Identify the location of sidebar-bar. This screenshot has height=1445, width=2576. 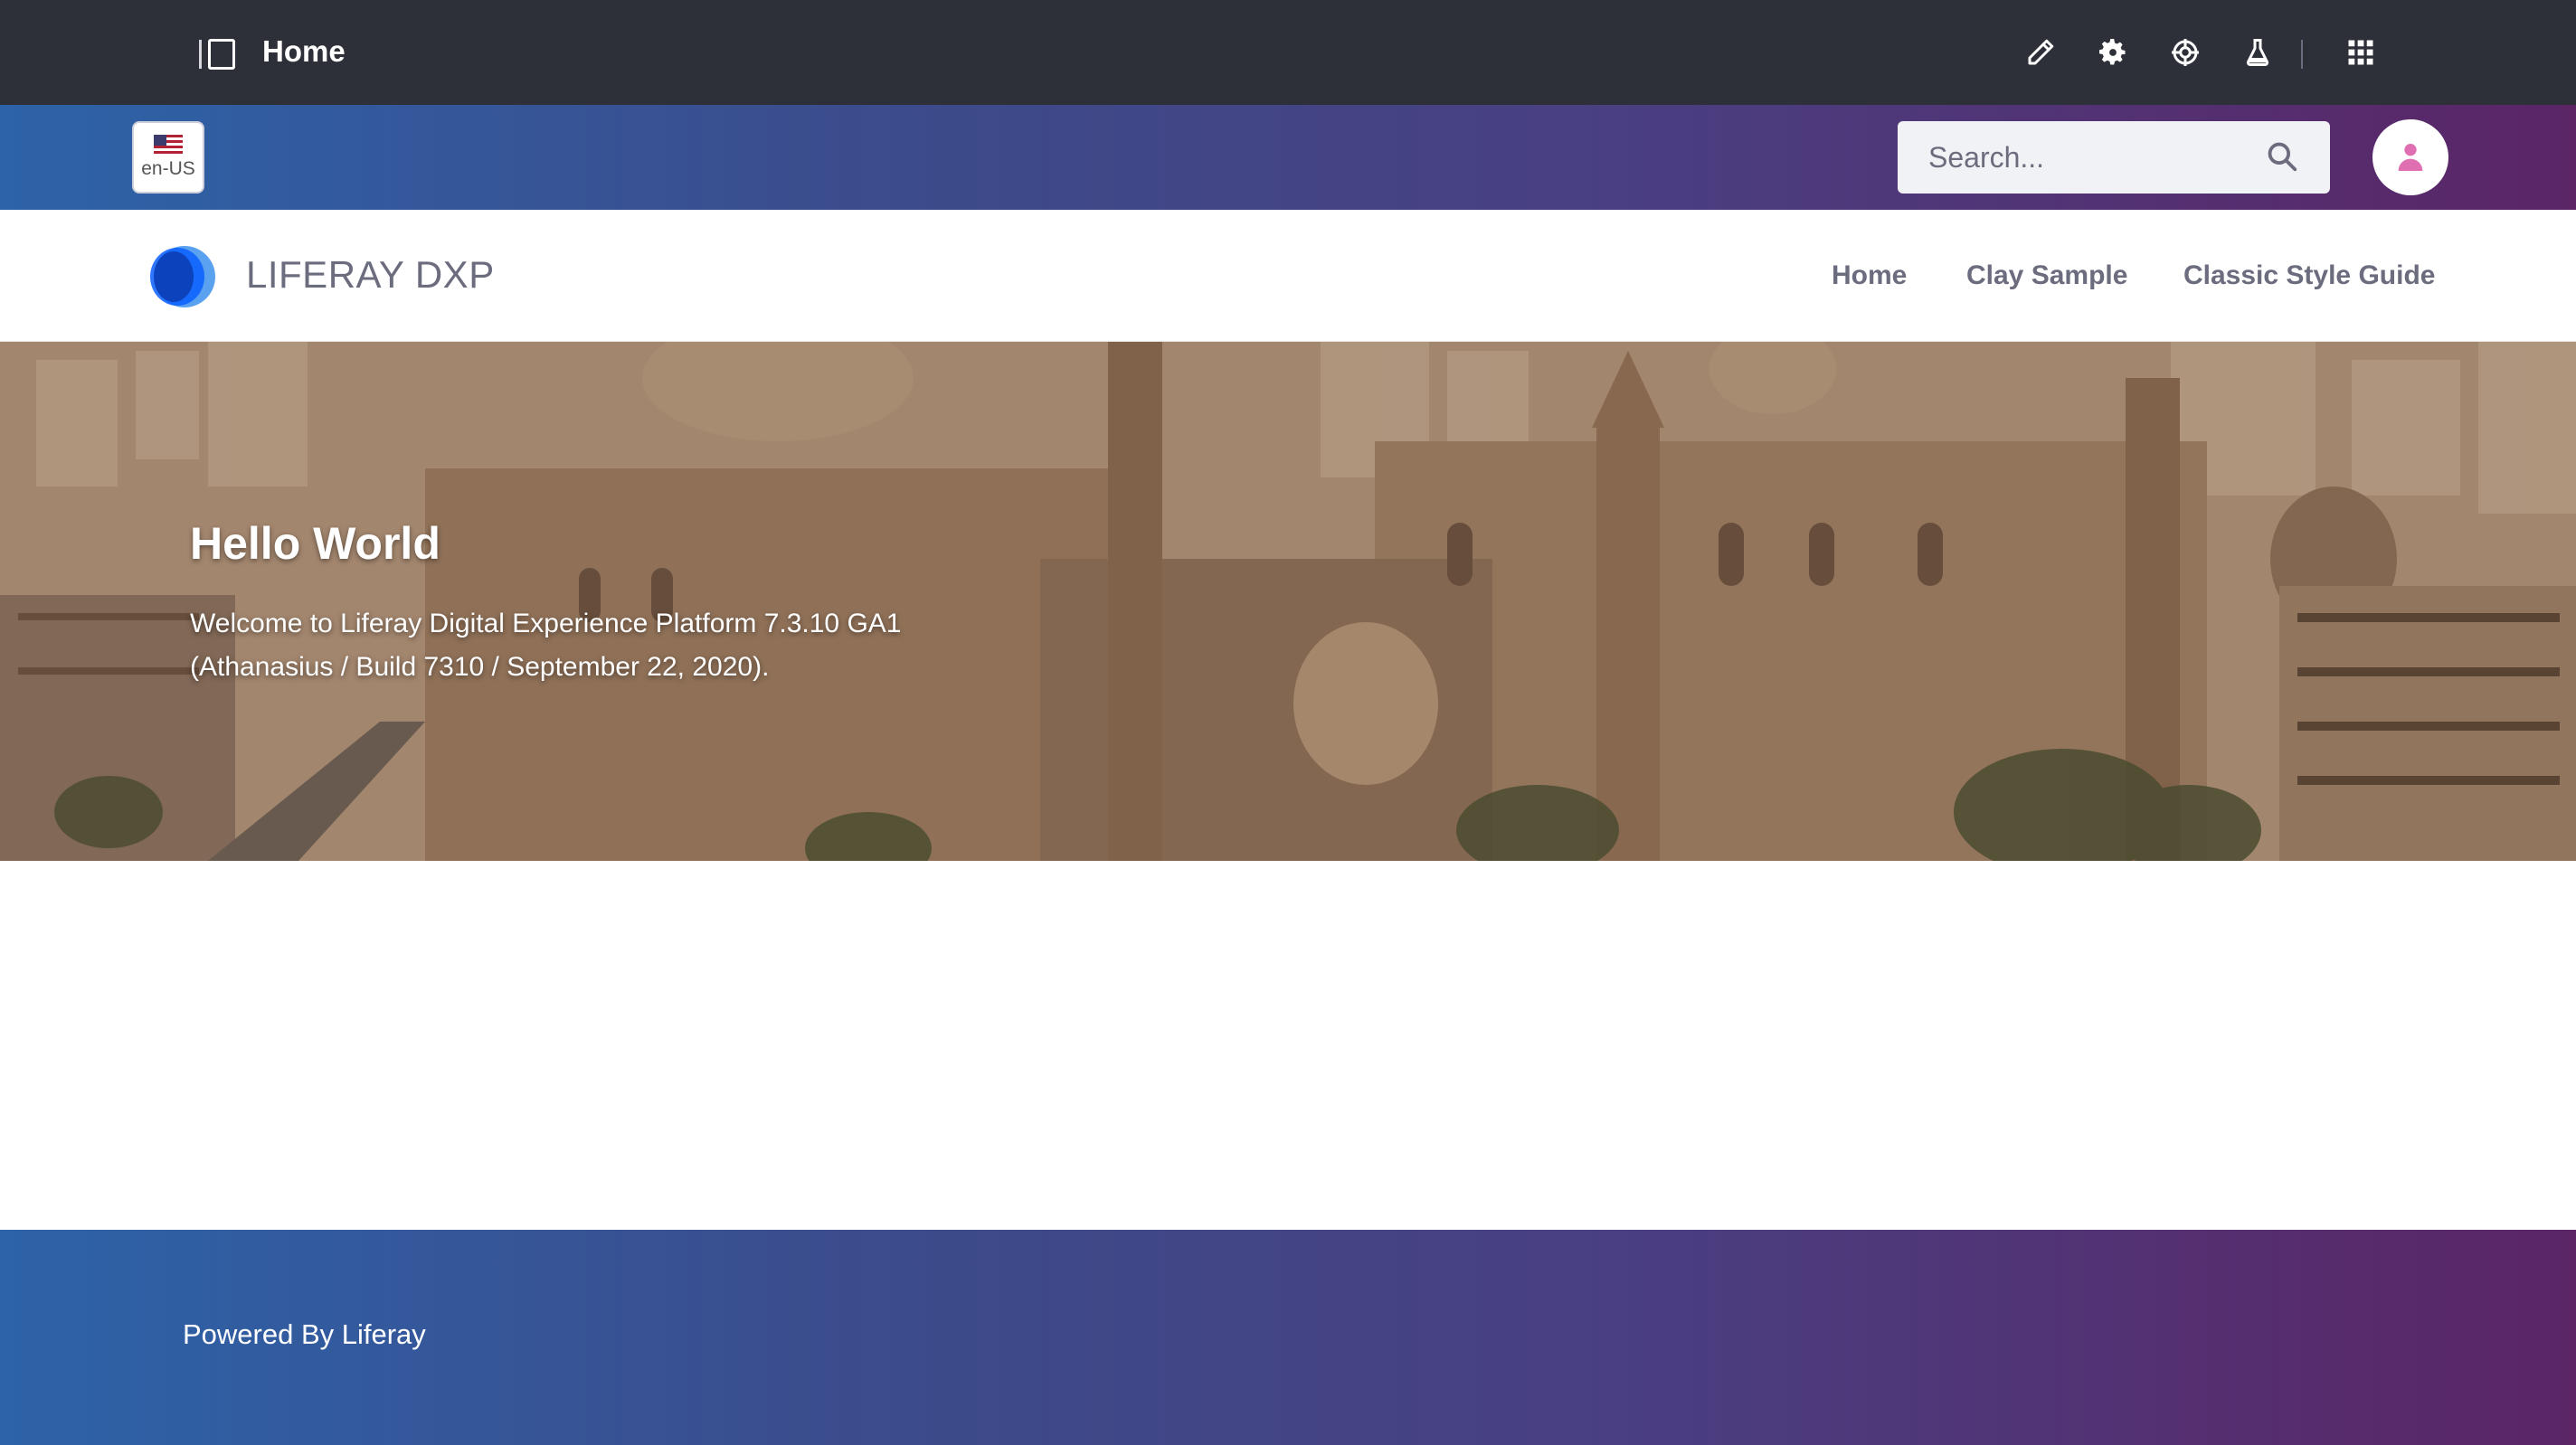
(200, 55).